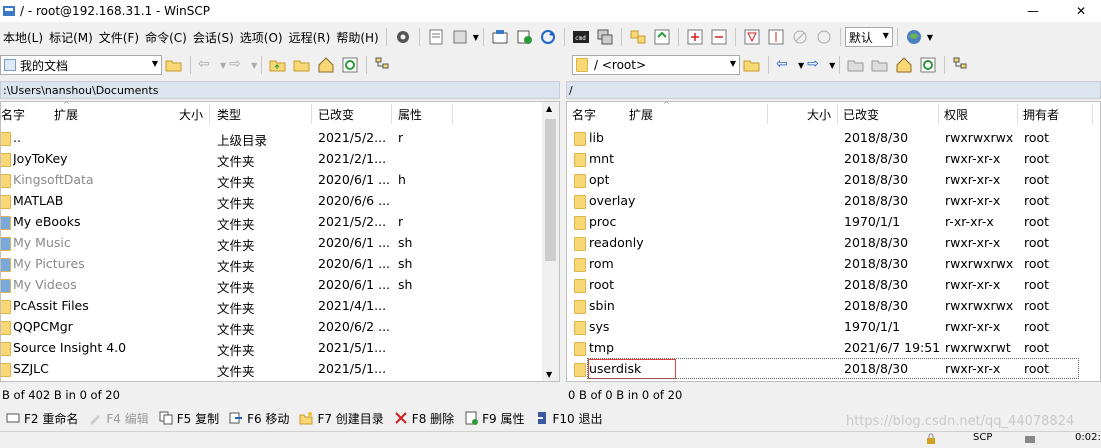 This screenshot has height=448, width=1101. What do you see at coordinates (827, 137) in the screenshot?
I see `table-row: lib 2018/8/30 rwxrwxrwx root` at bounding box center [827, 137].